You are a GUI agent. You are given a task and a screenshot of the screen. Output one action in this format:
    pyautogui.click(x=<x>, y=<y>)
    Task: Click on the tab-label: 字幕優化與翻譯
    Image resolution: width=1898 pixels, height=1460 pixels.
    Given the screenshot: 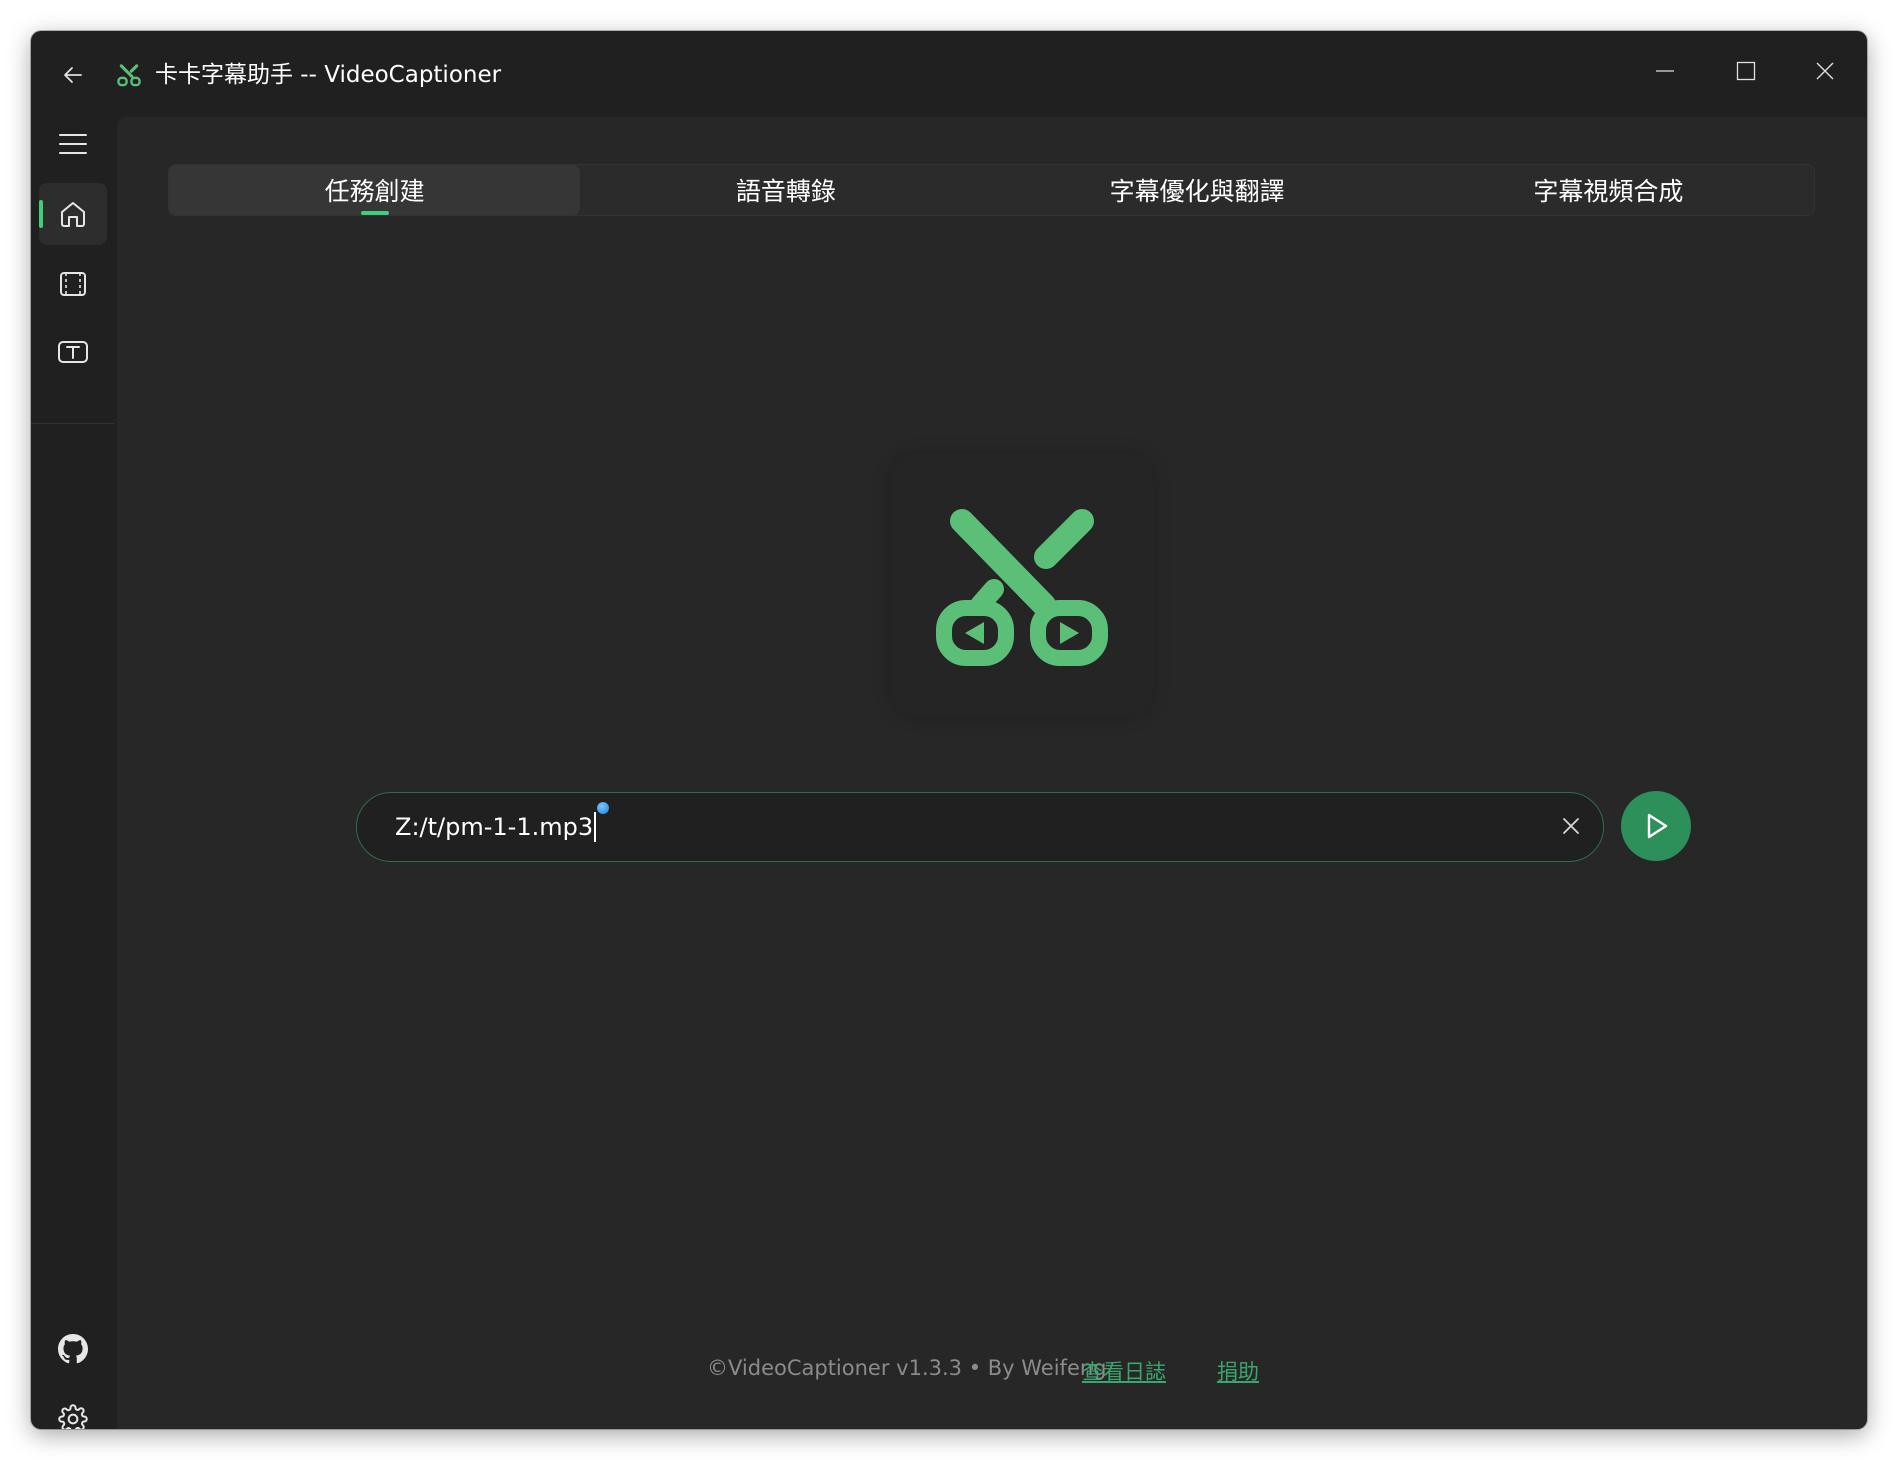 What is the action you would take?
    pyautogui.click(x=1197, y=191)
    